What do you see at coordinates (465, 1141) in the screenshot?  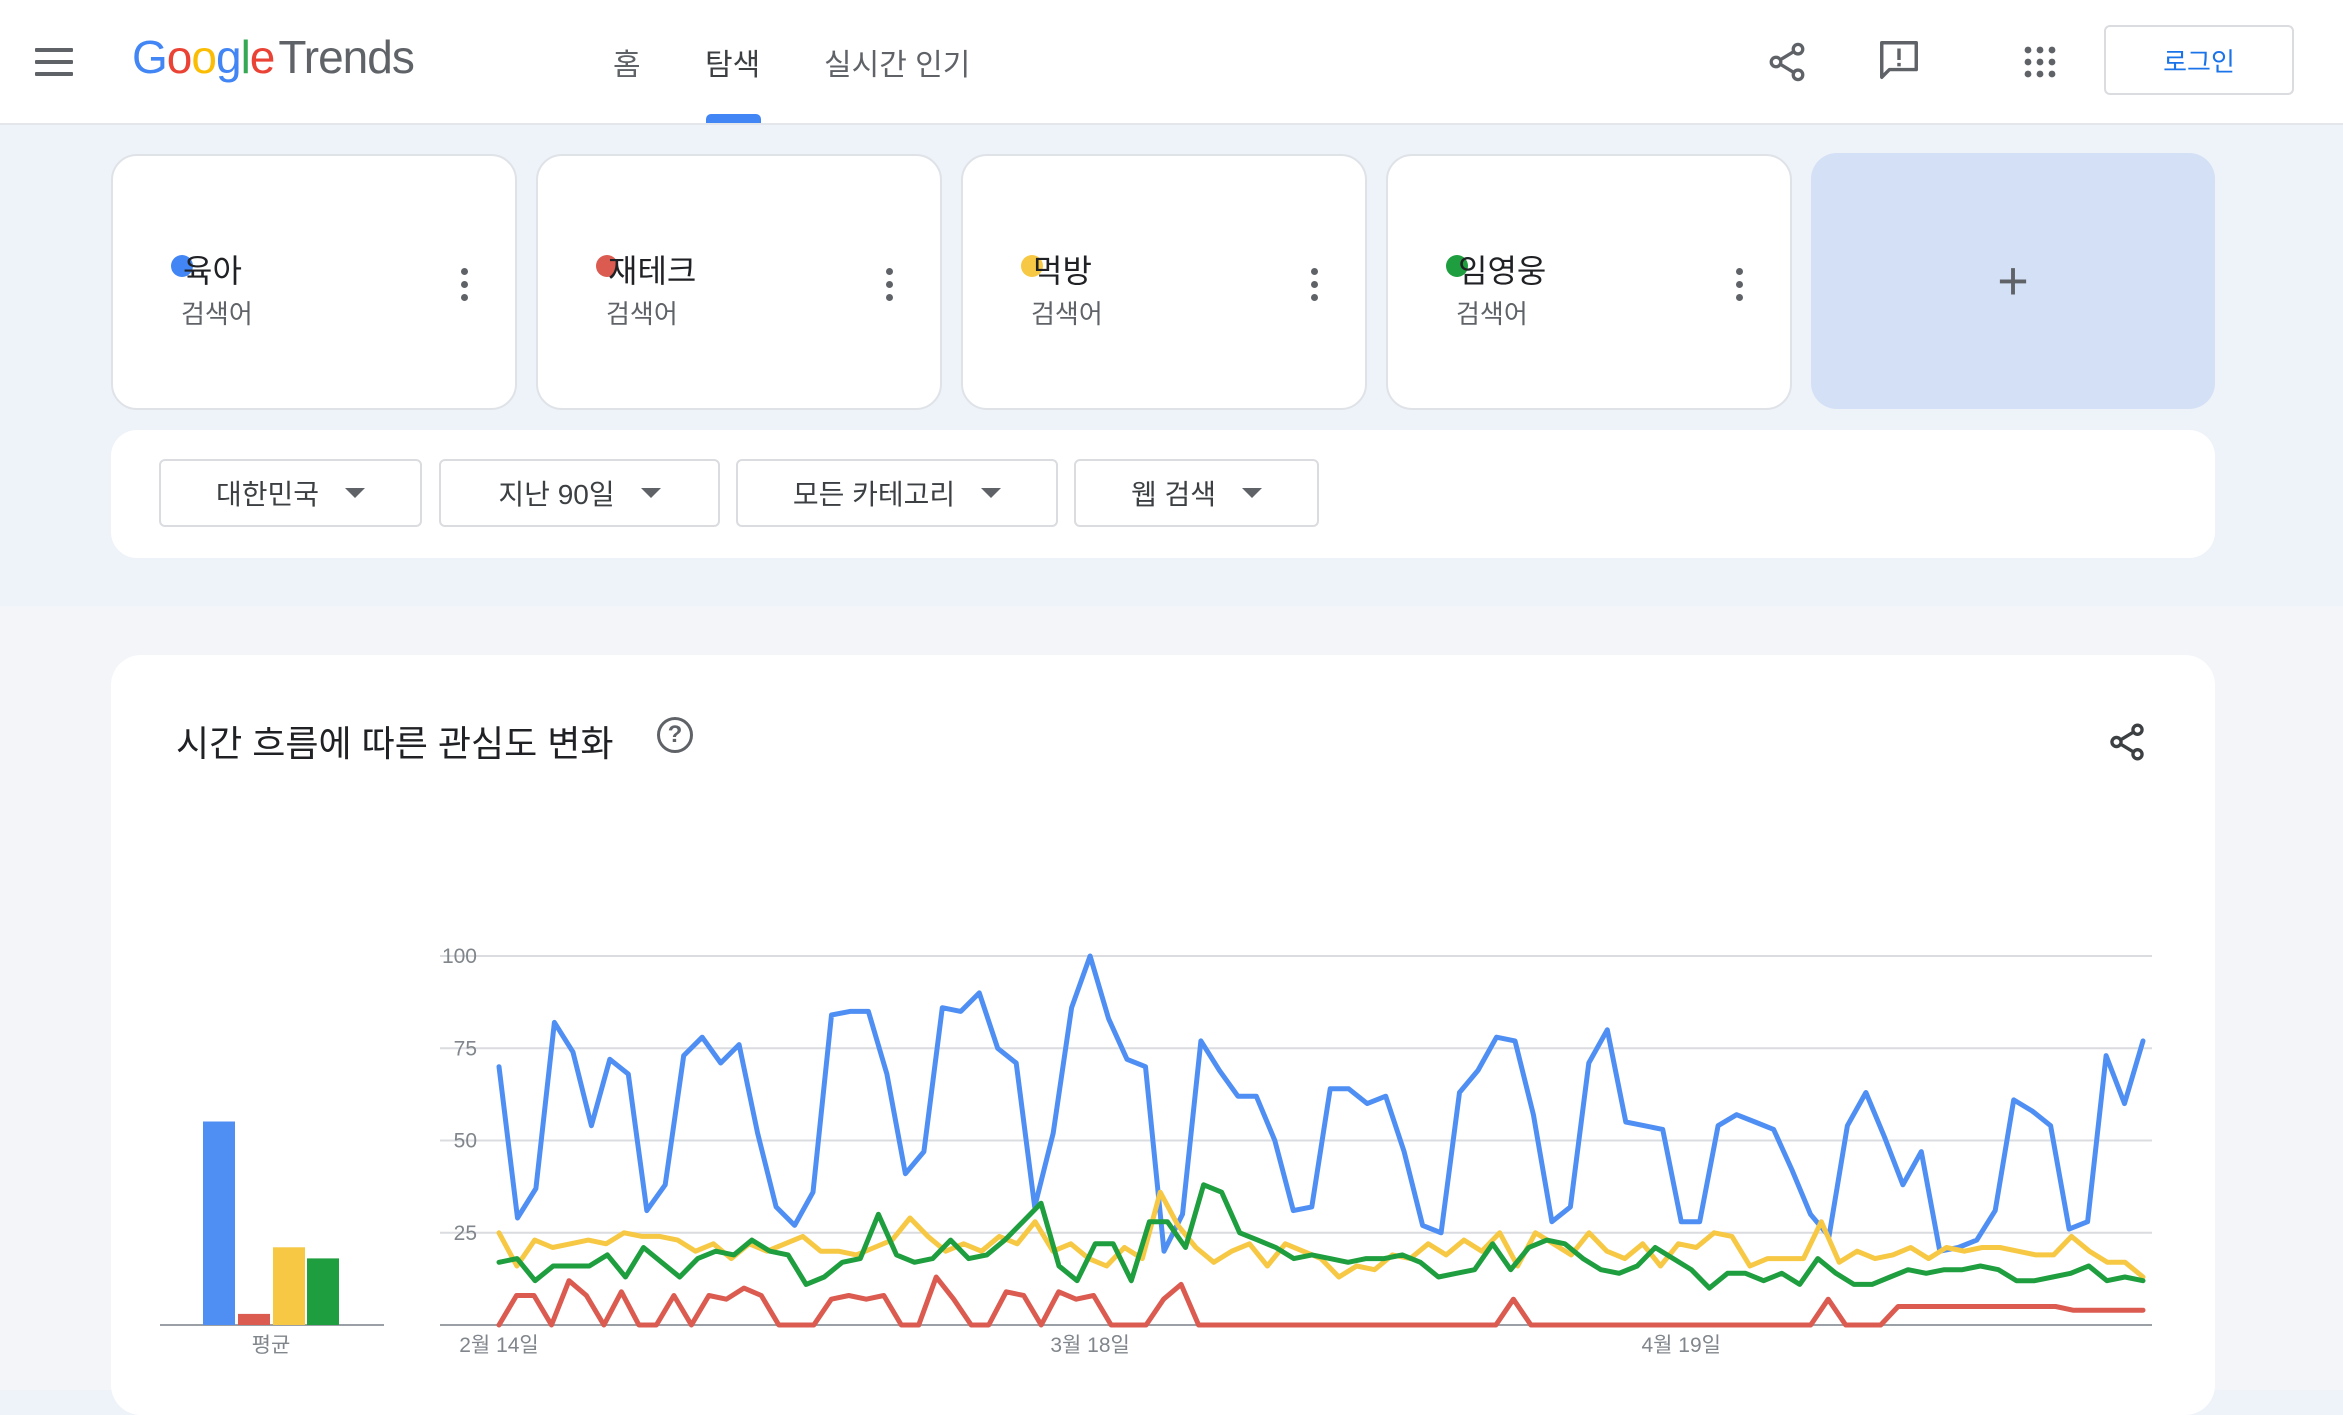 I see `y-tick-label: 50` at bounding box center [465, 1141].